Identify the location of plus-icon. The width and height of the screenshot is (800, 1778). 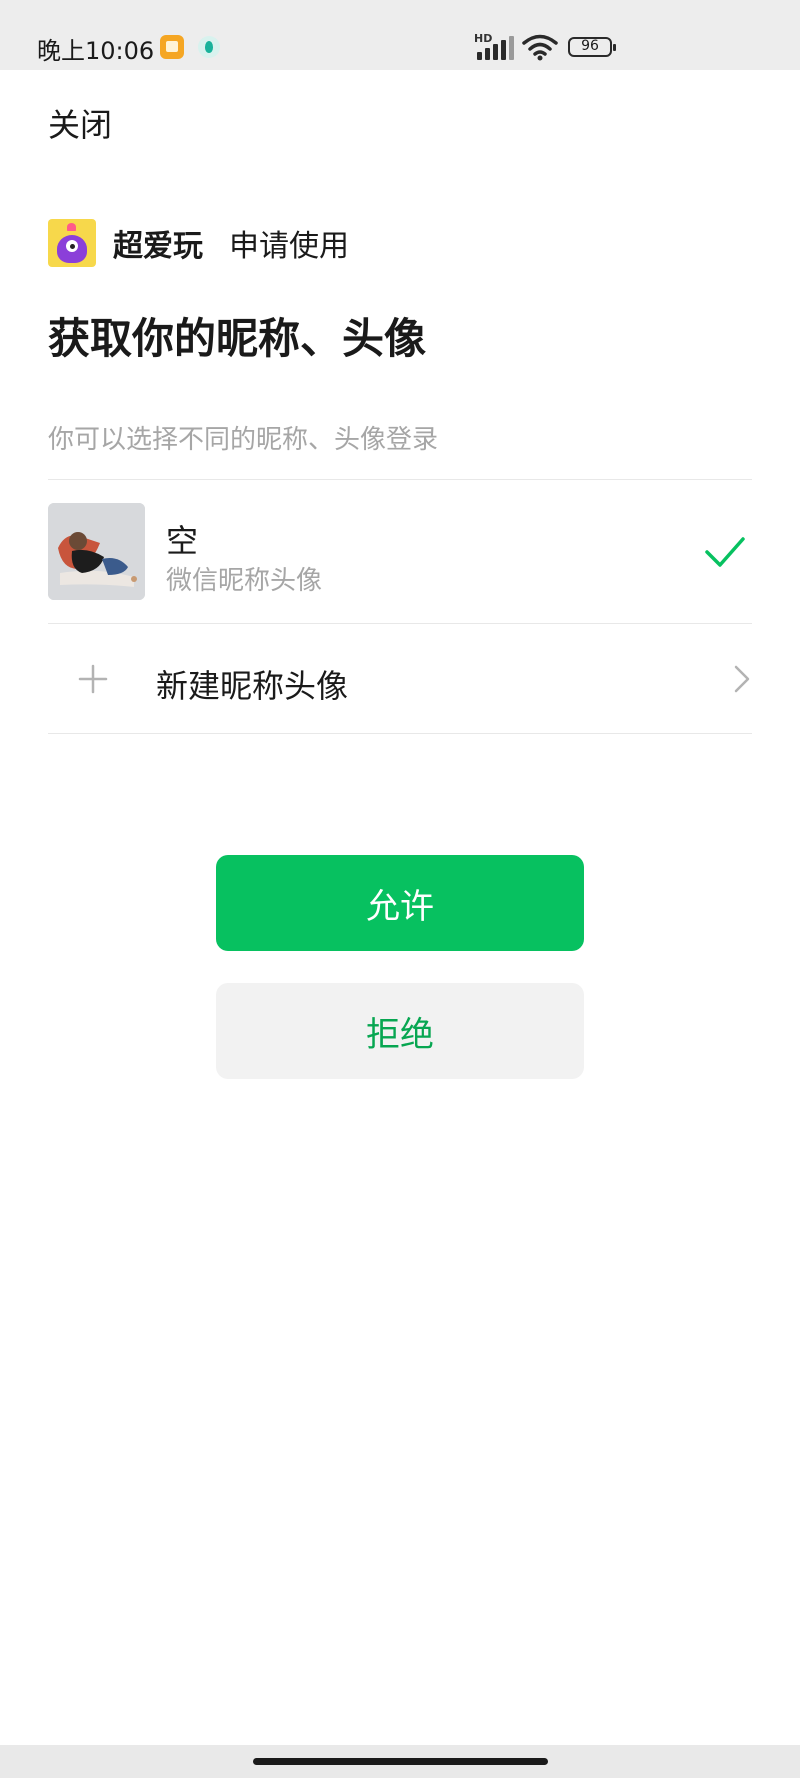
(93, 679).